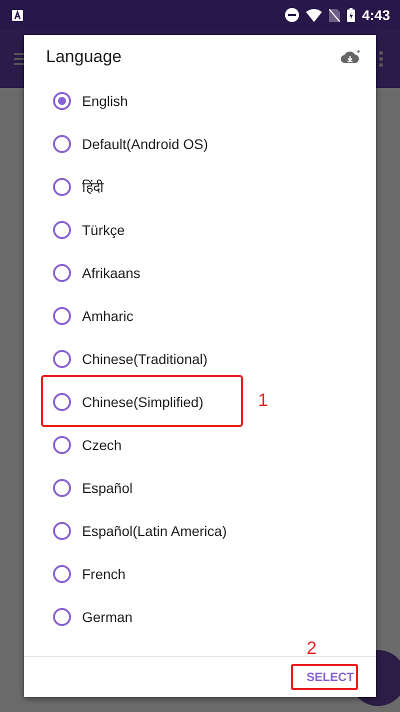  What do you see at coordinates (311, 648) in the screenshot?
I see `annotation-number: 2` at bounding box center [311, 648].